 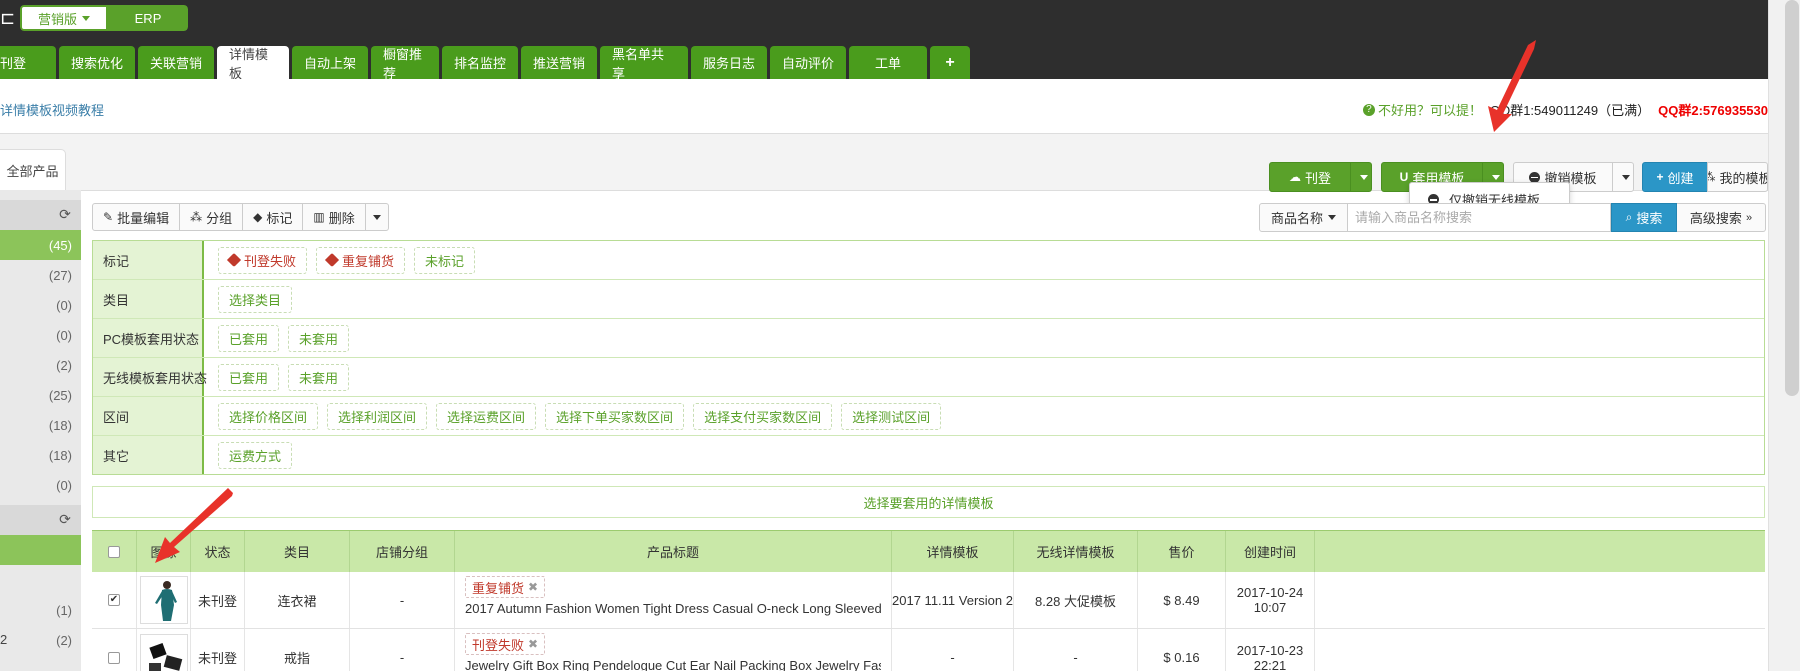 I want to click on filter-chip: 选择测试区间, so click(x=891, y=416).